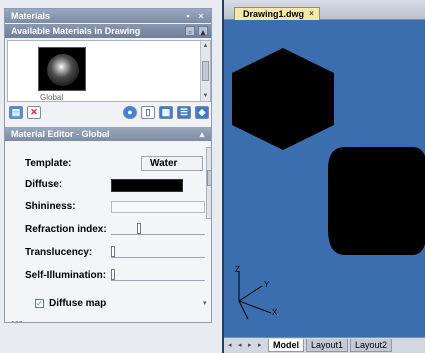 The height and width of the screenshot is (353, 425). What do you see at coordinates (60, 134) in the screenshot?
I see `material-editor-title: Material Editor - Global` at bounding box center [60, 134].